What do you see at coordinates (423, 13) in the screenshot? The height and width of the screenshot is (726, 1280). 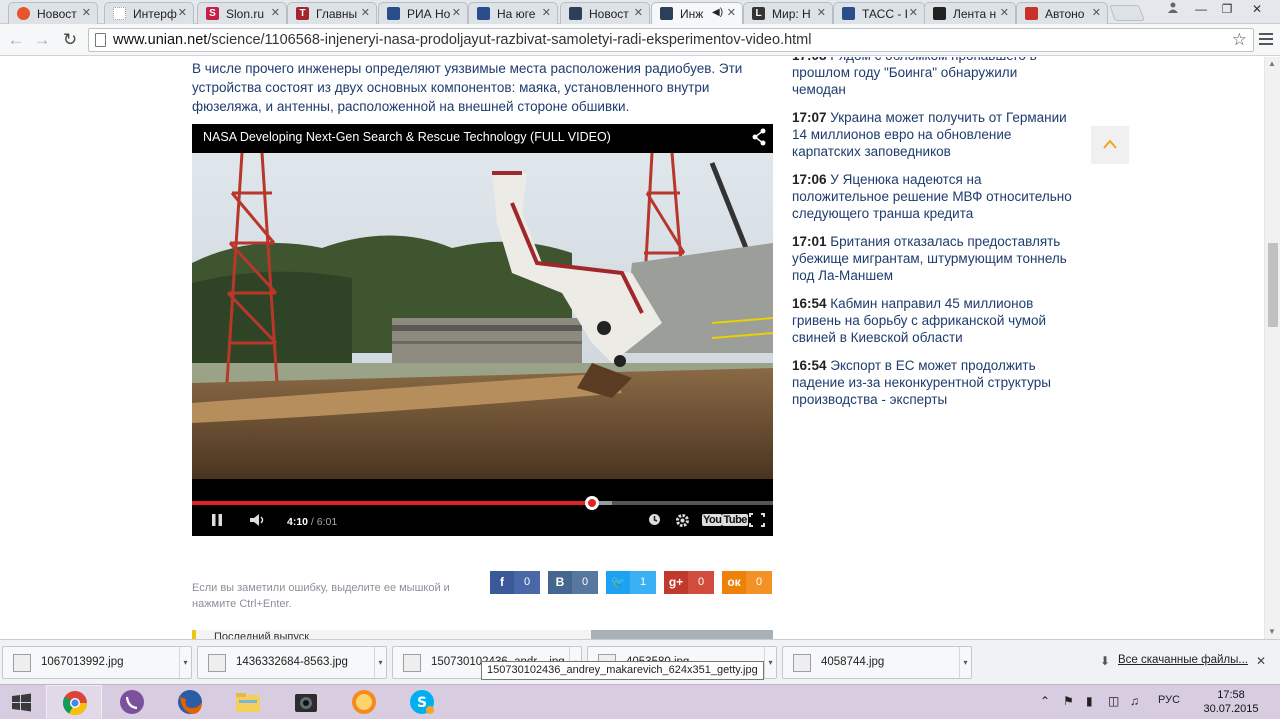 I see `browser-tab: РИА Но ✕` at bounding box center [423, 13].